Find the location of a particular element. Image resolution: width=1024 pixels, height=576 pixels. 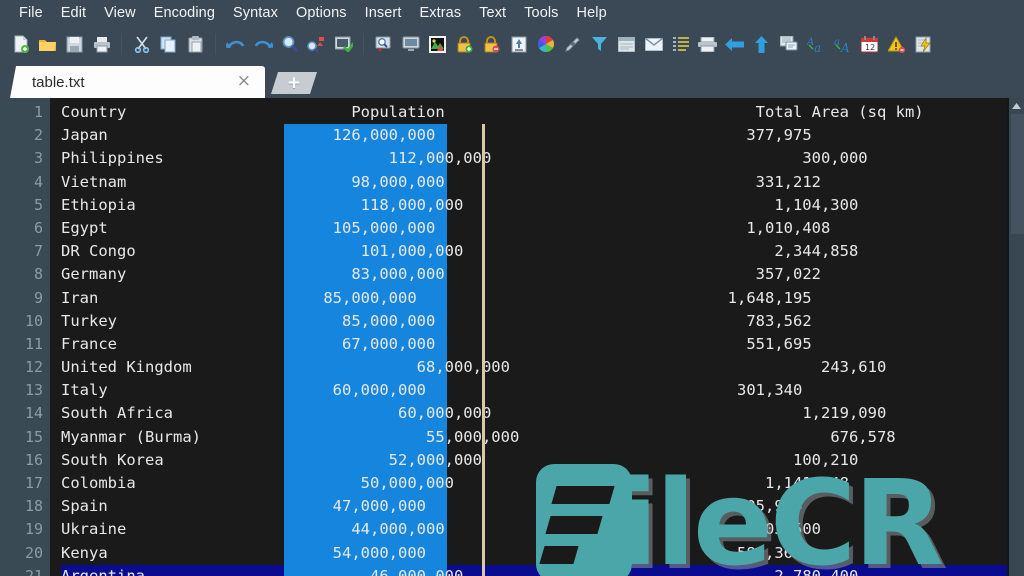

pen-icon is located at coordinates (572, 44).